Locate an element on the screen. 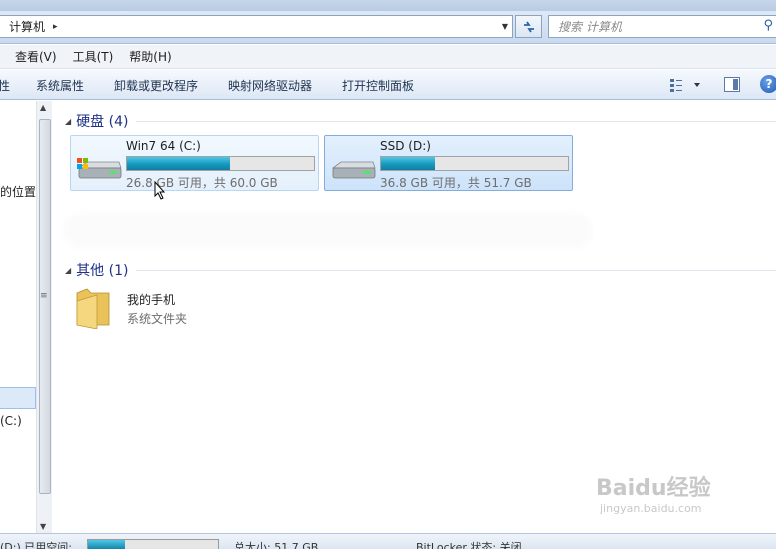 This screenshot has height=549, width=776. group-title-other: 其他 (1) is located at coordinates (102, 271).